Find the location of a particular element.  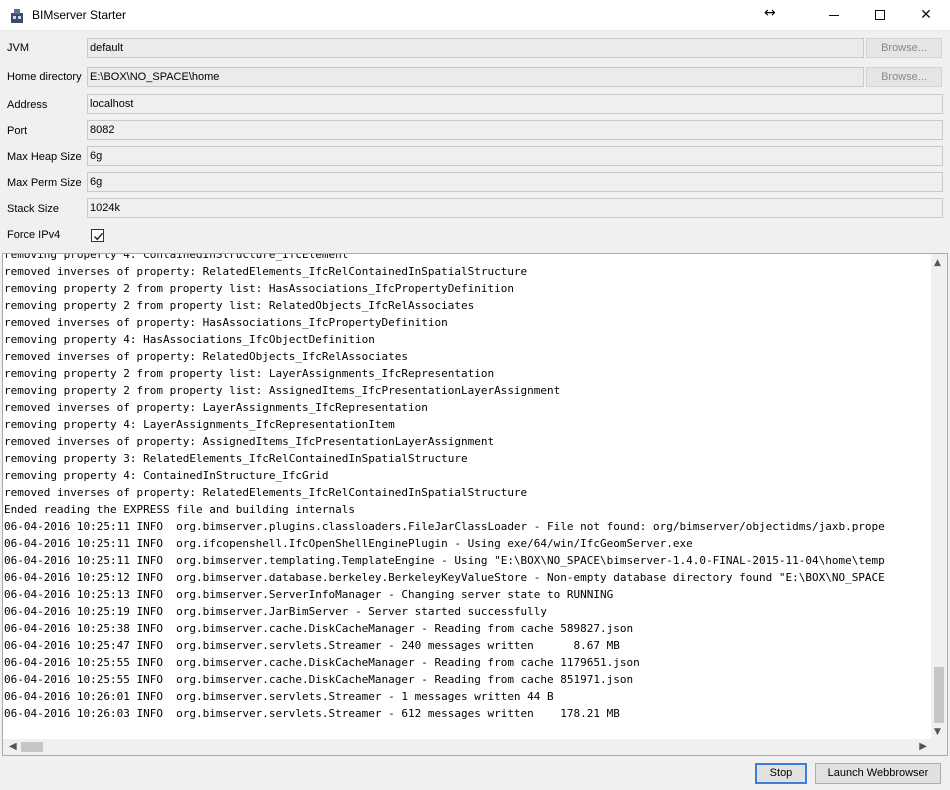

maximize-icon is located at coordinates (880, 15).